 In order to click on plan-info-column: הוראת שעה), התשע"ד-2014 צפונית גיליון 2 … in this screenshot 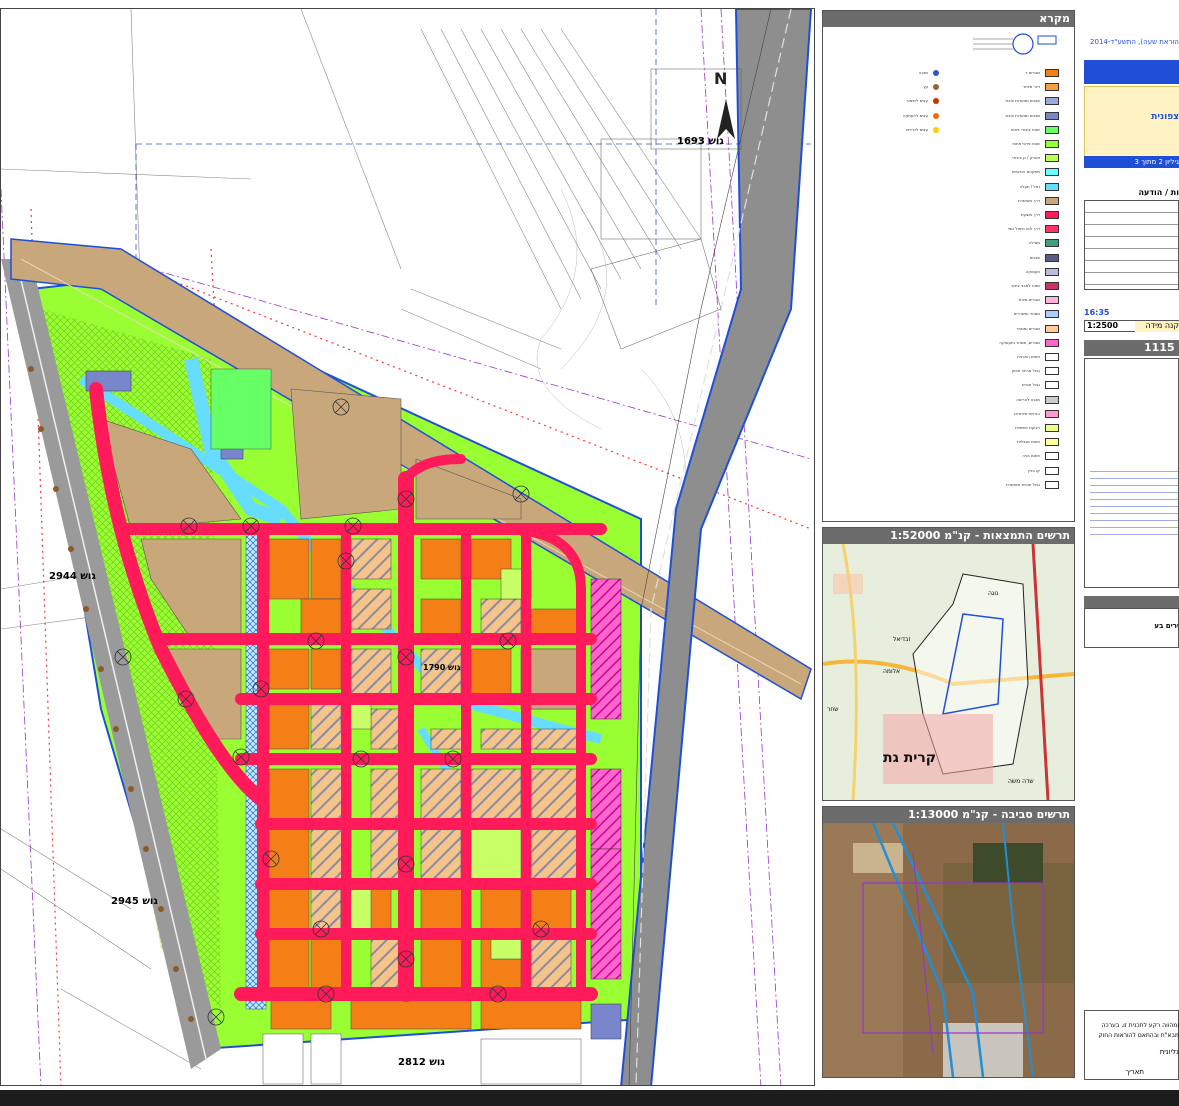, I will do `click(1129, 549)`.